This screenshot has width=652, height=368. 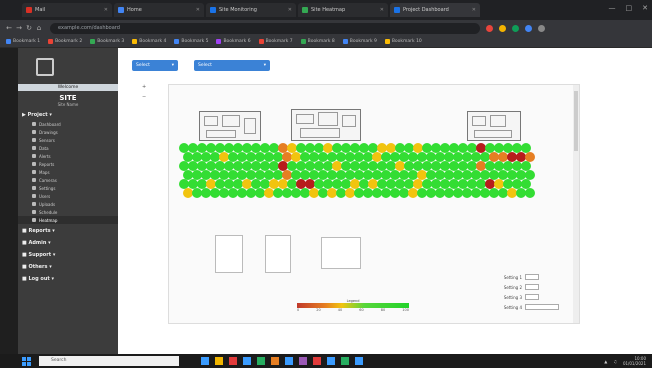 What do you see at coordinates (68, 279) in the screenshot?
I see `sidebar-section: ■ Log out ▾` at bounding box center [68, 279].